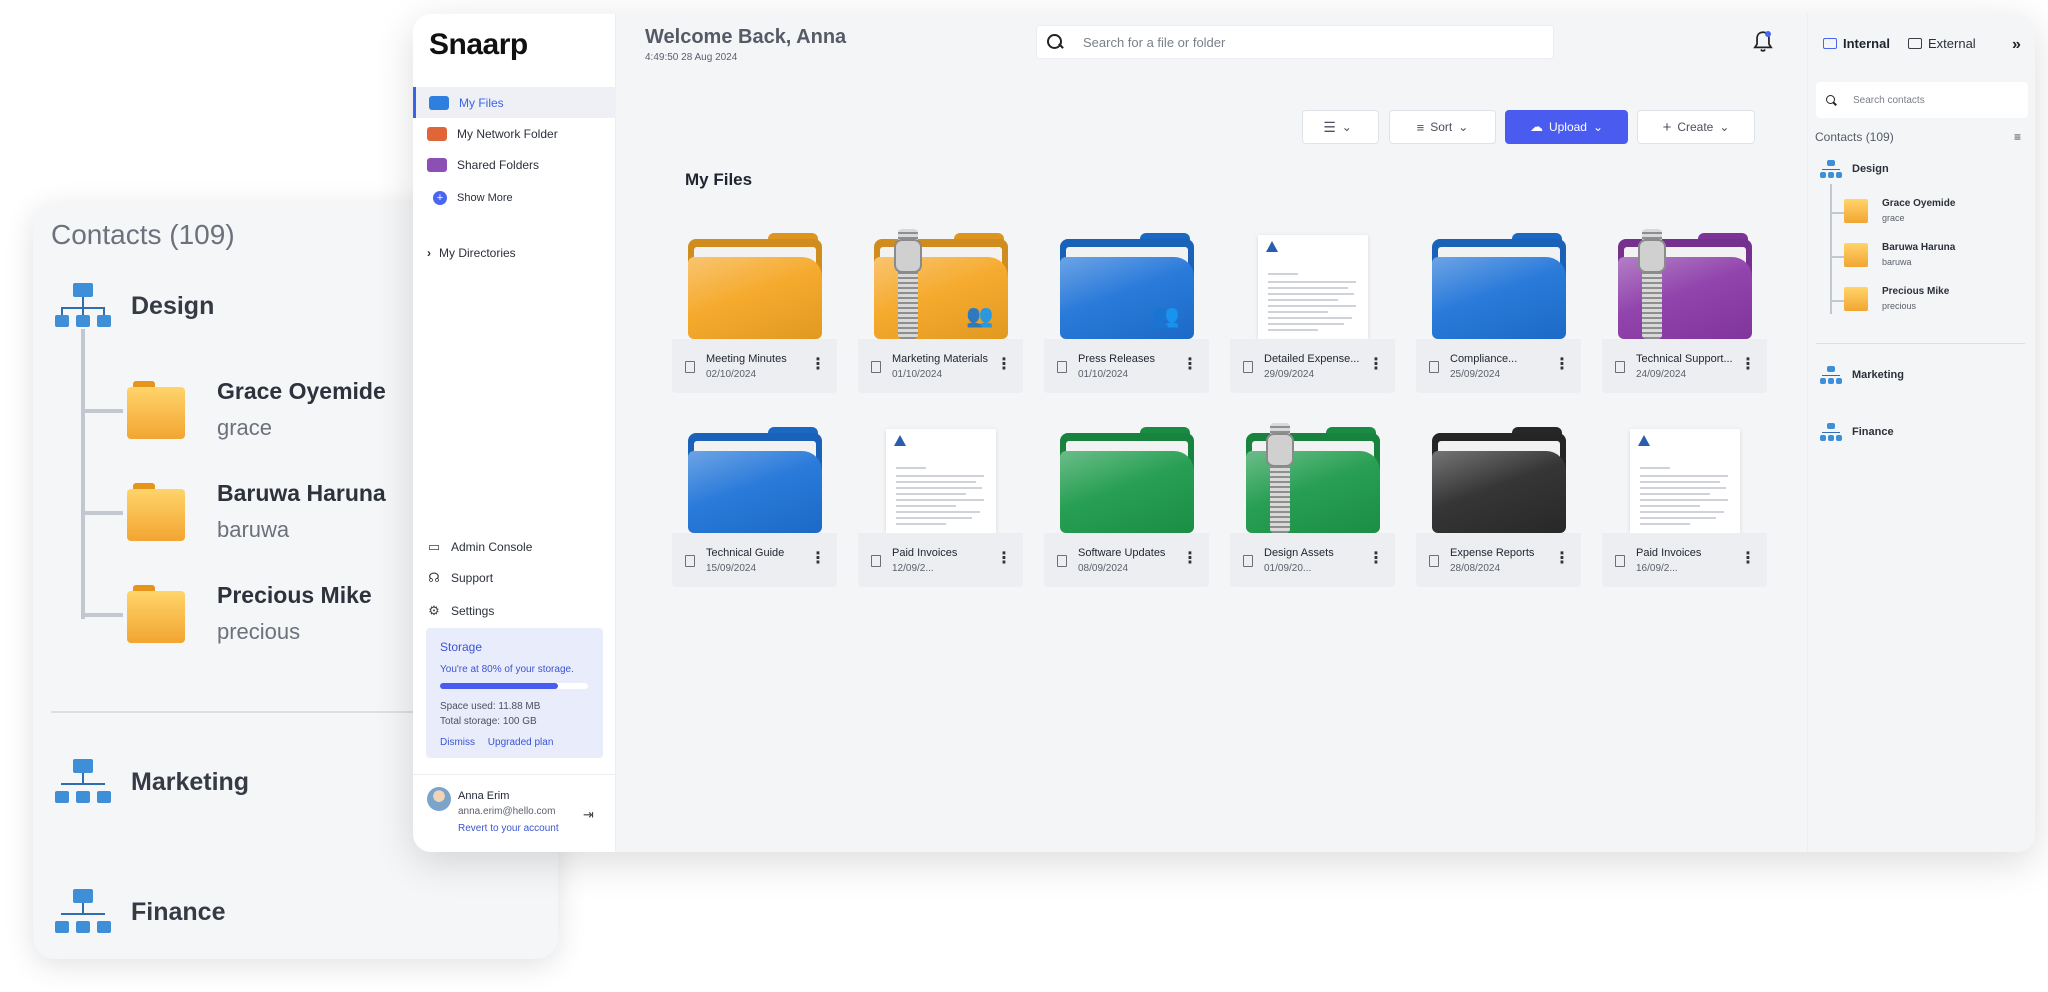 Image resolution: width=2048 pixels, height=992 pixels. Describe the element at coordinates (2016, 45) in the screenshot. I see `expand-panel-icon: »` at that location.